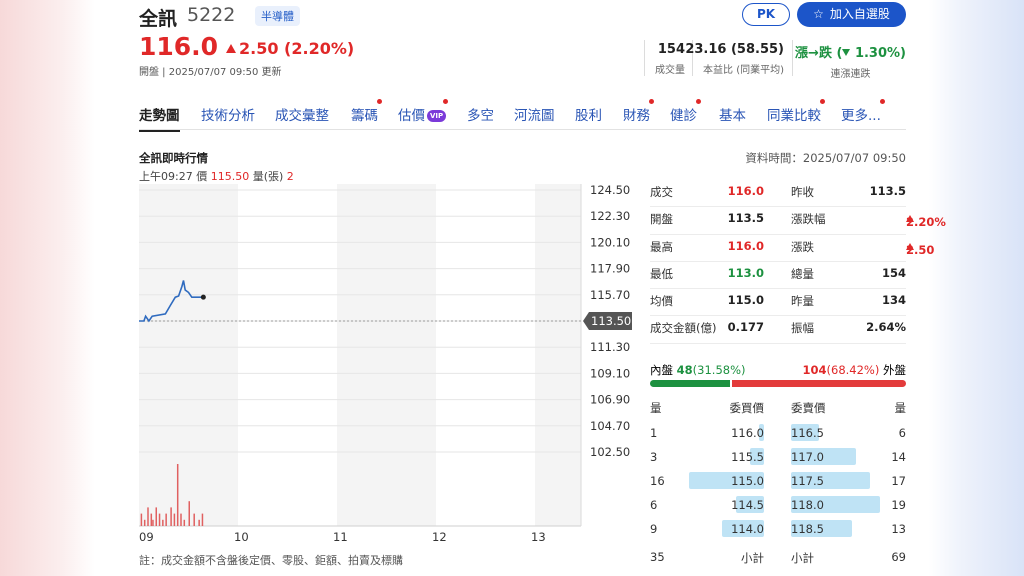  Describe the element at coordinates (747, 481) in the screenshot. I see `bid-price: 115.0` at that location.